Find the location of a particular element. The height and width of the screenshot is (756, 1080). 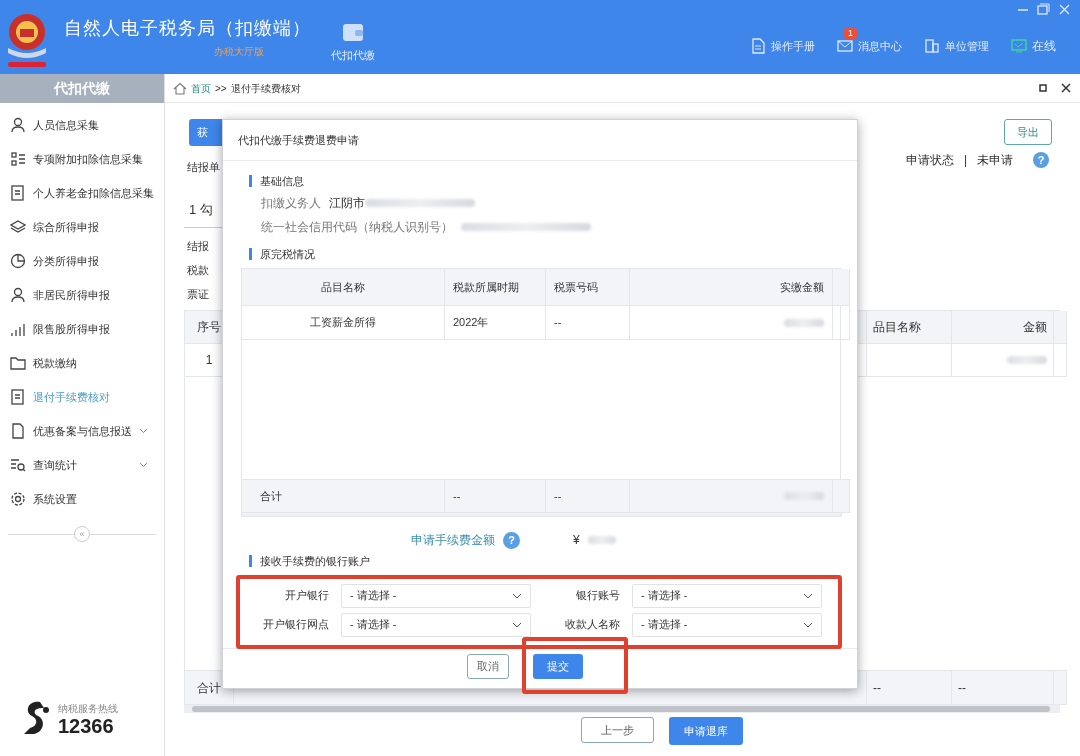

section-heading: 接收手续费的银行账户 is located at coordinates (544, 561).